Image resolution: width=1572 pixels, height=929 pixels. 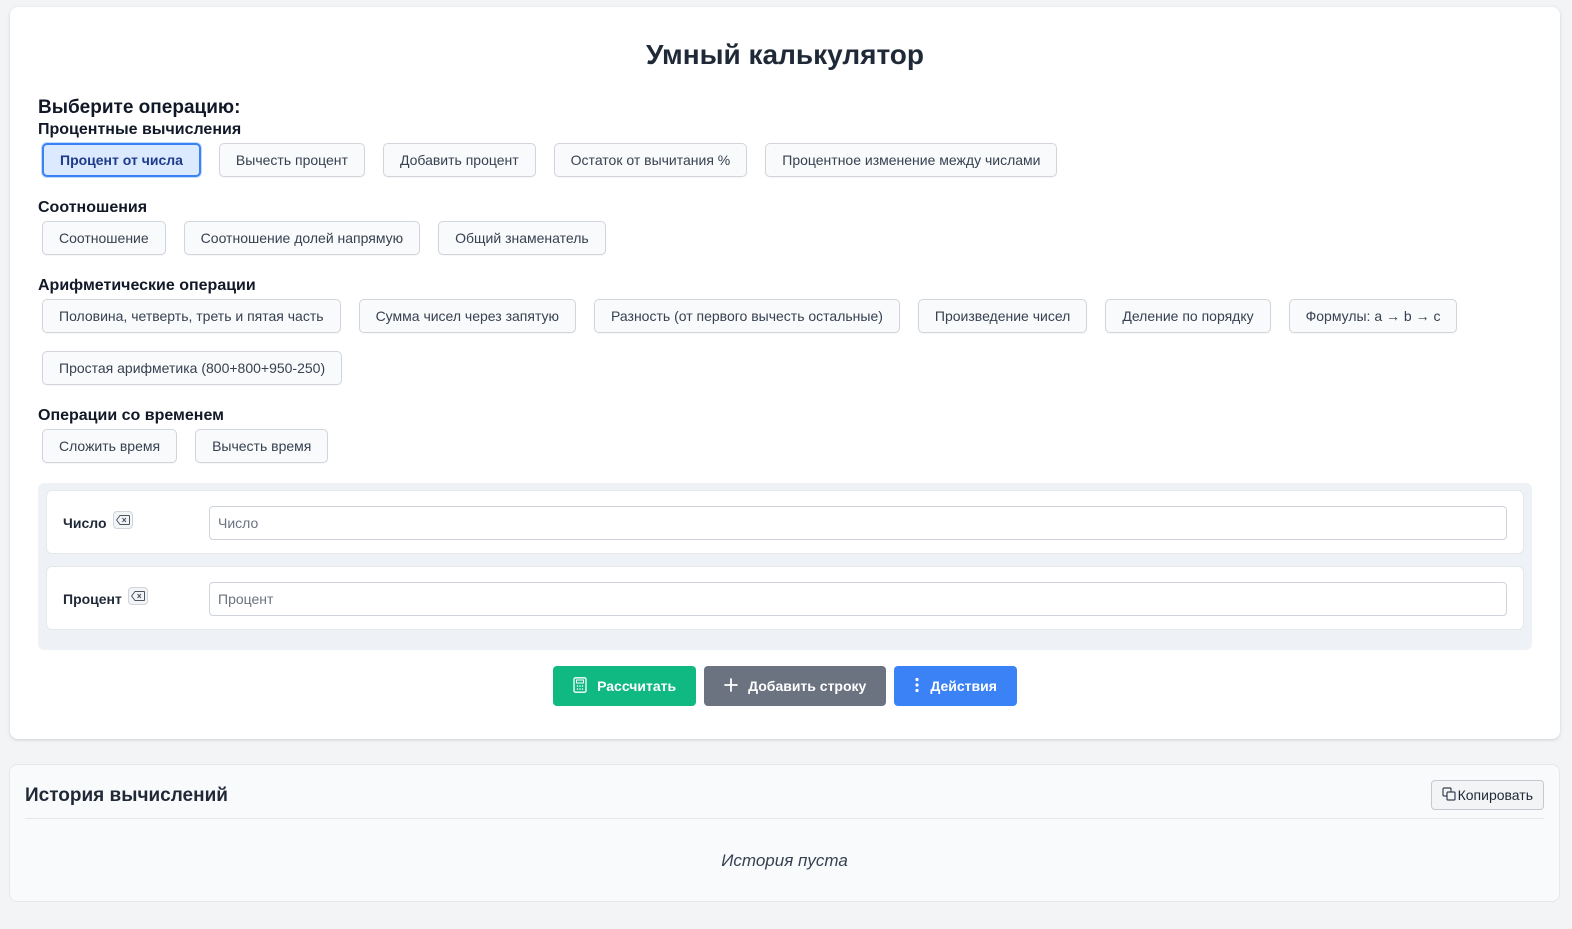 I want to click on history-title: История вычислений, so click(x=126, y=795).